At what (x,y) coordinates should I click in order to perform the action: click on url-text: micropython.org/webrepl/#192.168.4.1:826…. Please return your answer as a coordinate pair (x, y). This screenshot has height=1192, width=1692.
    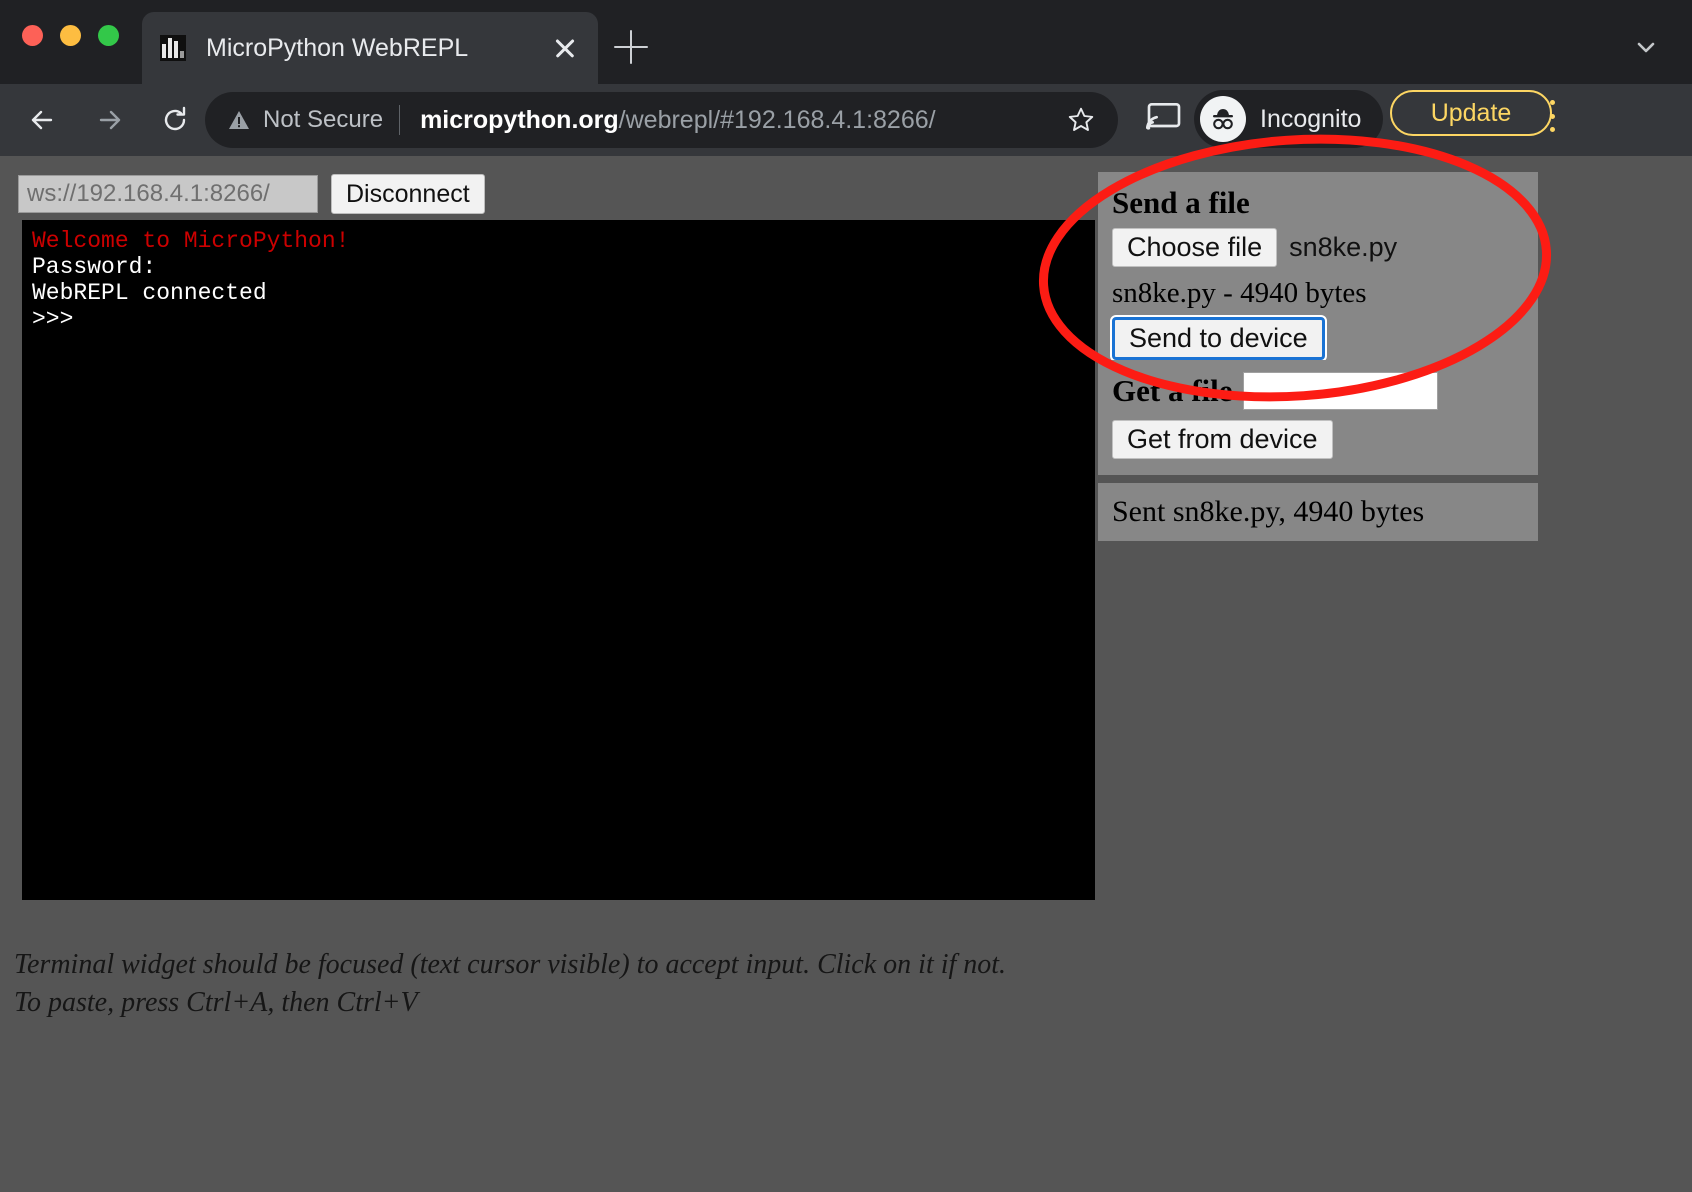
    Looking at the image, I should click on (739, 120).